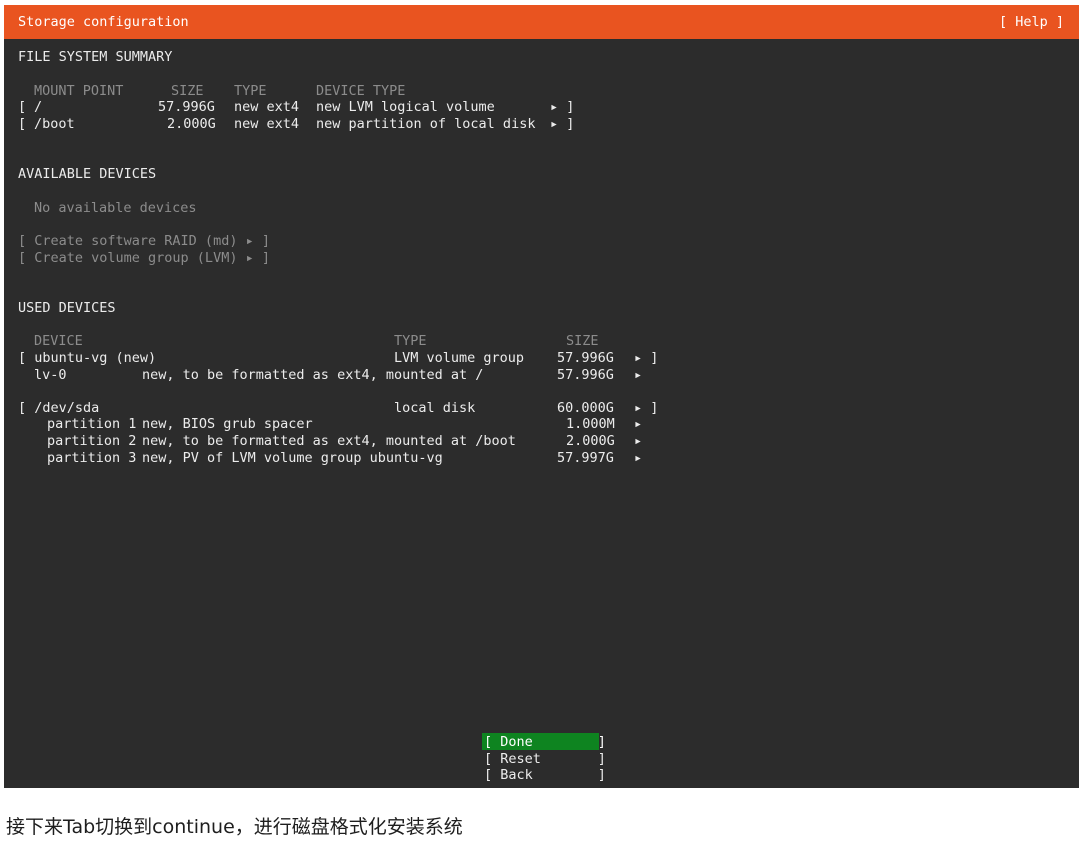 This screenshot has width=1083, height=852. Describe the element at coordinates (541, 22) in the screenshot. I see `title-bar: Storage configuration [ Help ]` at that location.